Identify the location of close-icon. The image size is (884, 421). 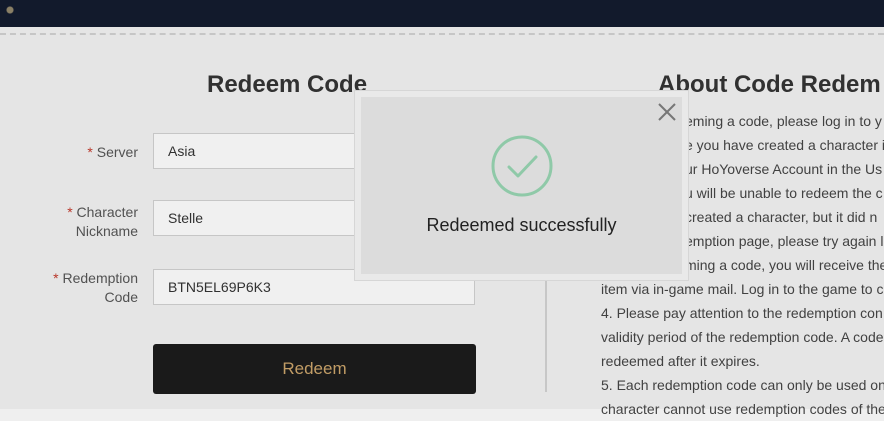
(667, 112).